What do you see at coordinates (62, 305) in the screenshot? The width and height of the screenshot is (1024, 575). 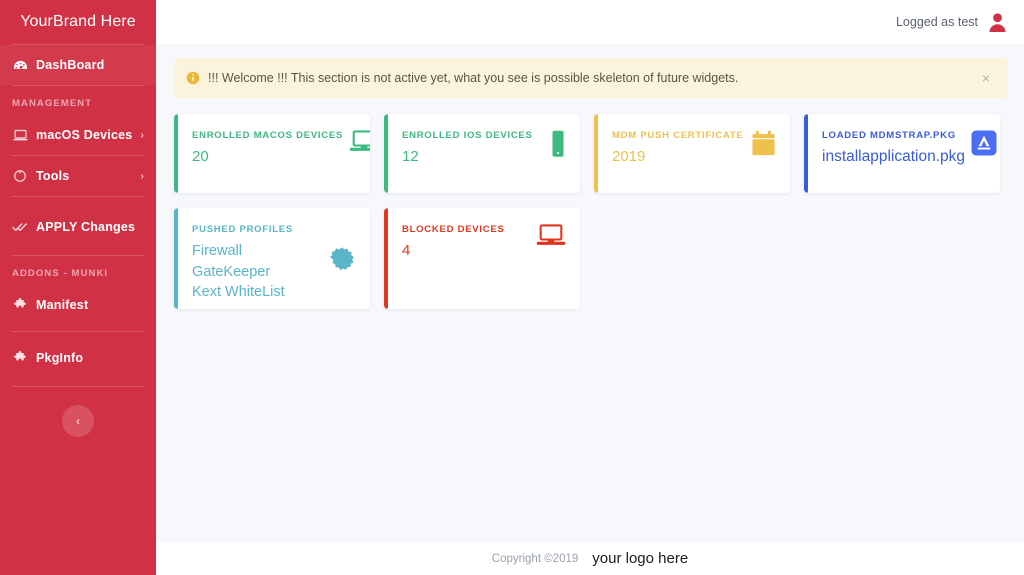 I see `sidebar-item-label: Manifest` at bounding box center [62, 305].